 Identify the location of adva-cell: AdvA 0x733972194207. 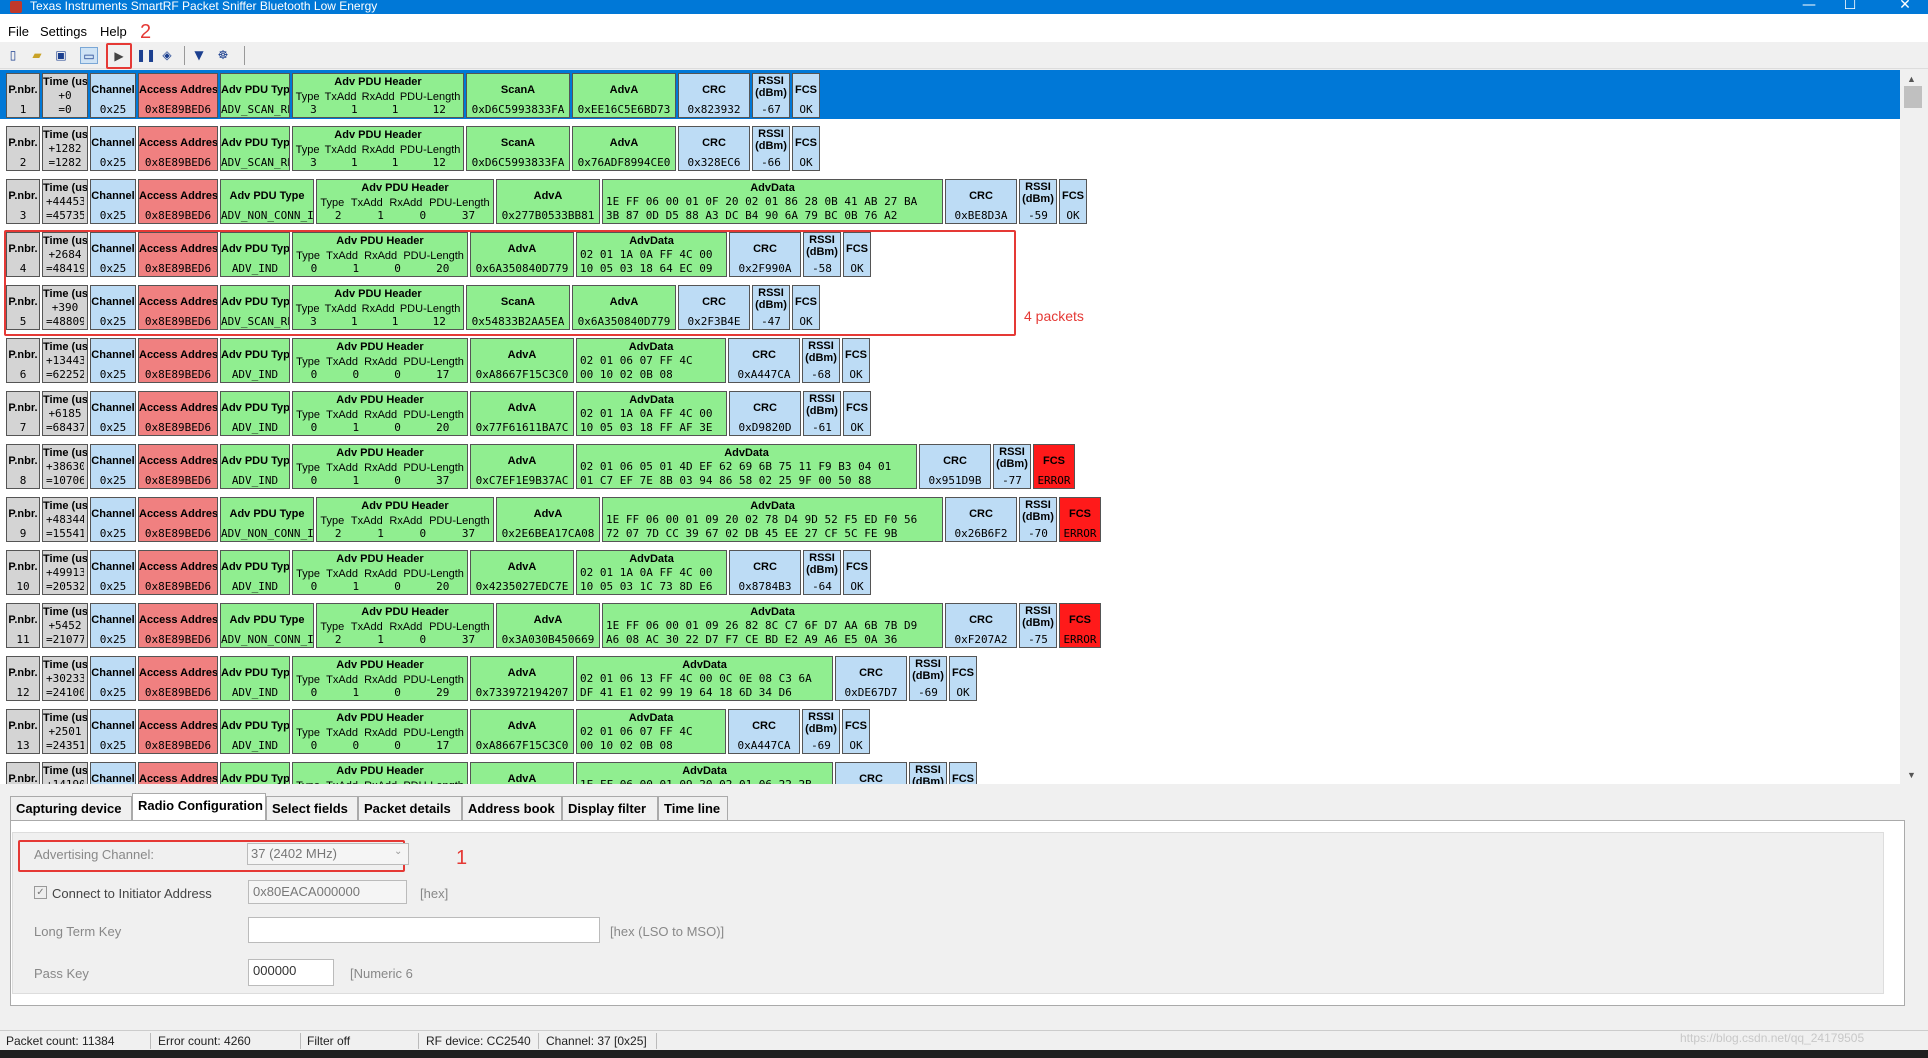
(522, 678).